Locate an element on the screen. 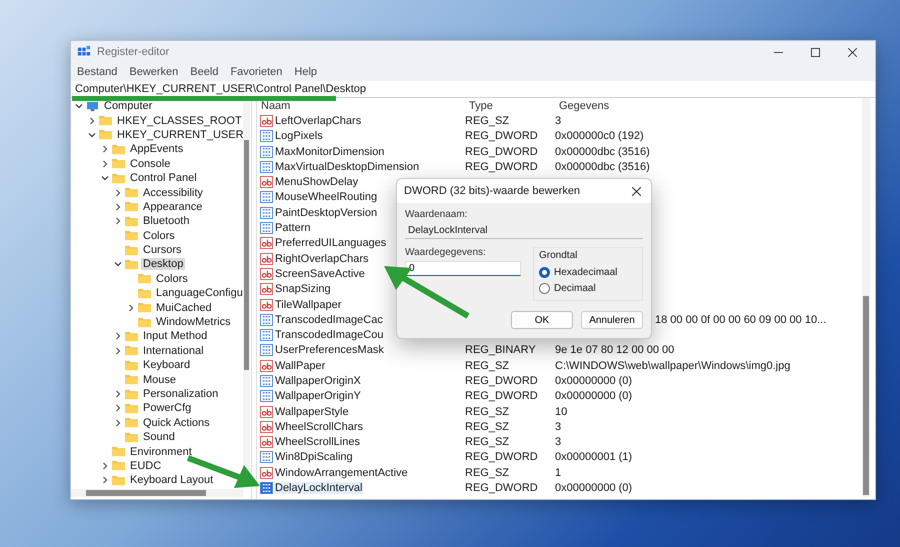 The height and width of the screenshot is (547, 900). column-header: Naam is located at coordinates (361, 106).